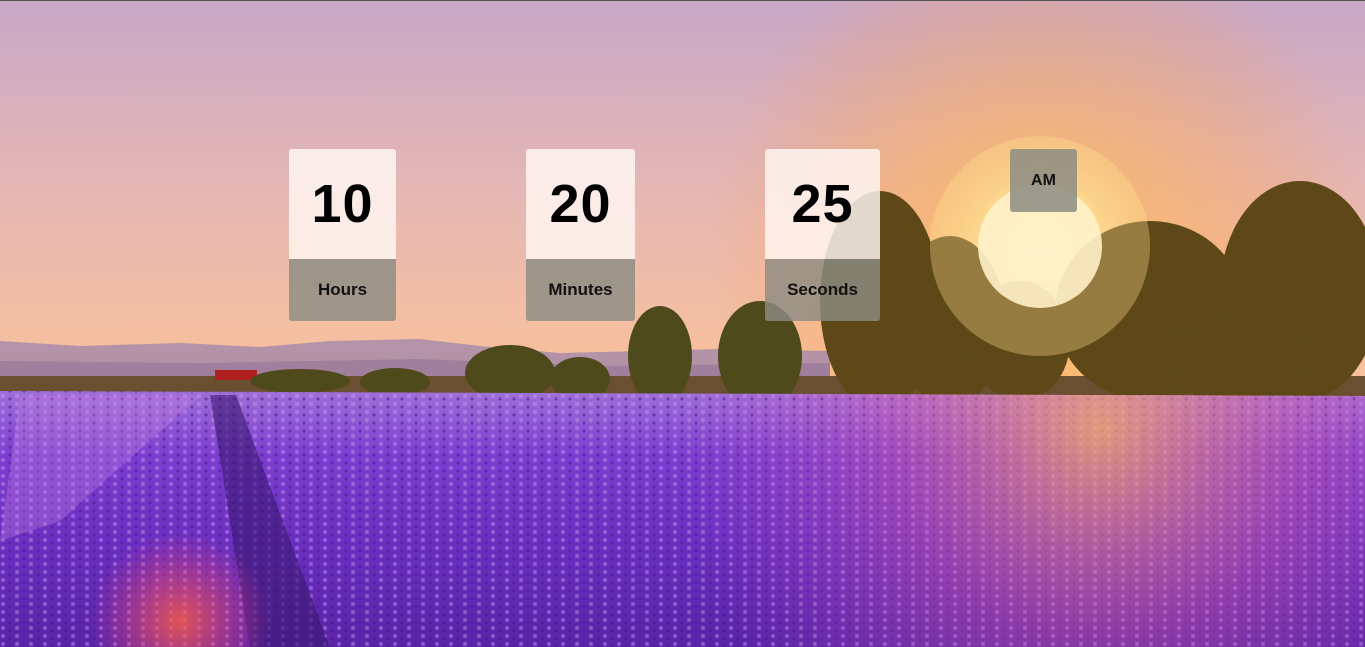  I want to click on minutes-unit: 20 Minutes, so click(580, 235).